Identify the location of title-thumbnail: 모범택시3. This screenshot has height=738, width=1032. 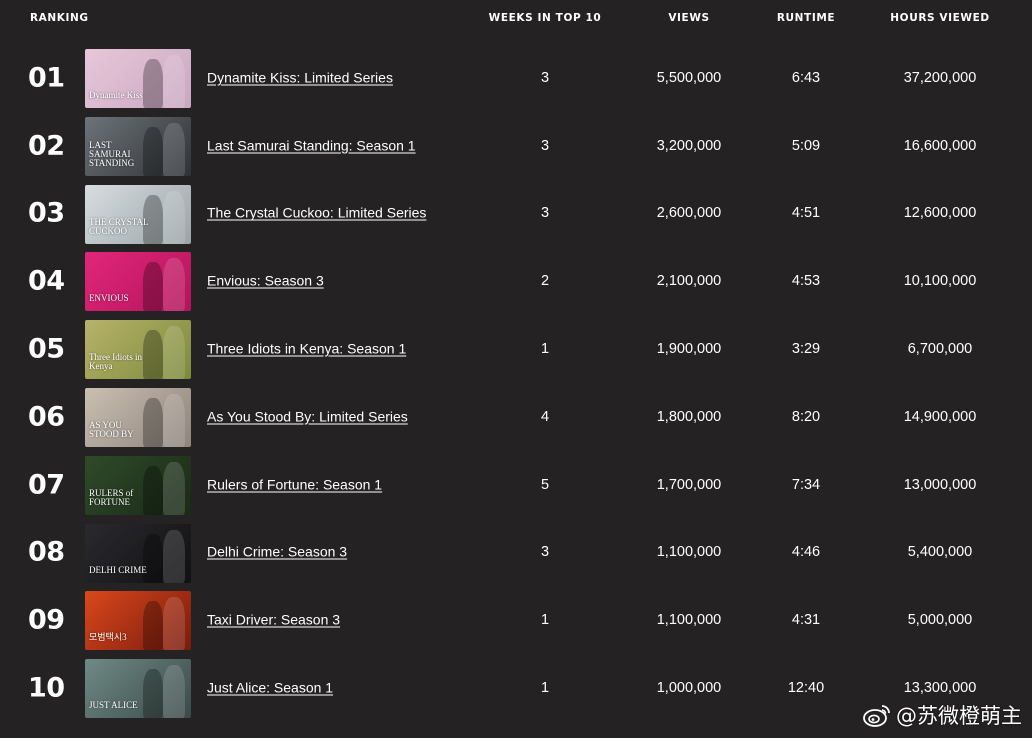
(138, 621).